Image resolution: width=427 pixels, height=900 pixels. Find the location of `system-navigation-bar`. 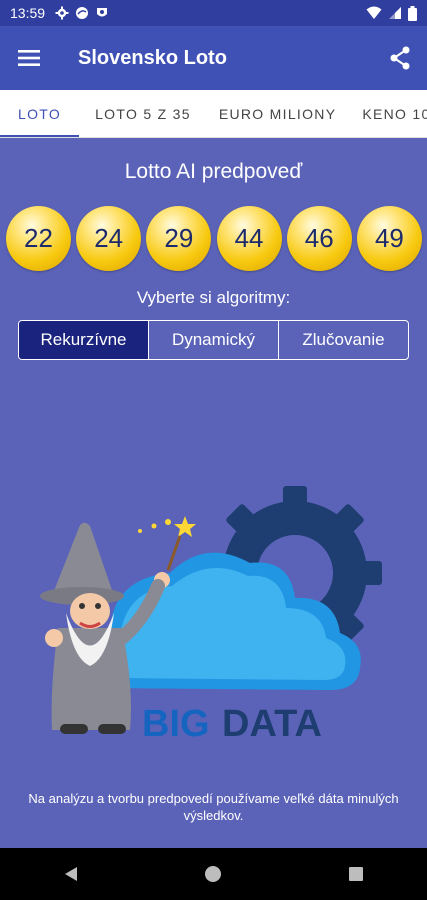

system-navigation-bar is located at coordinates (213, 874).